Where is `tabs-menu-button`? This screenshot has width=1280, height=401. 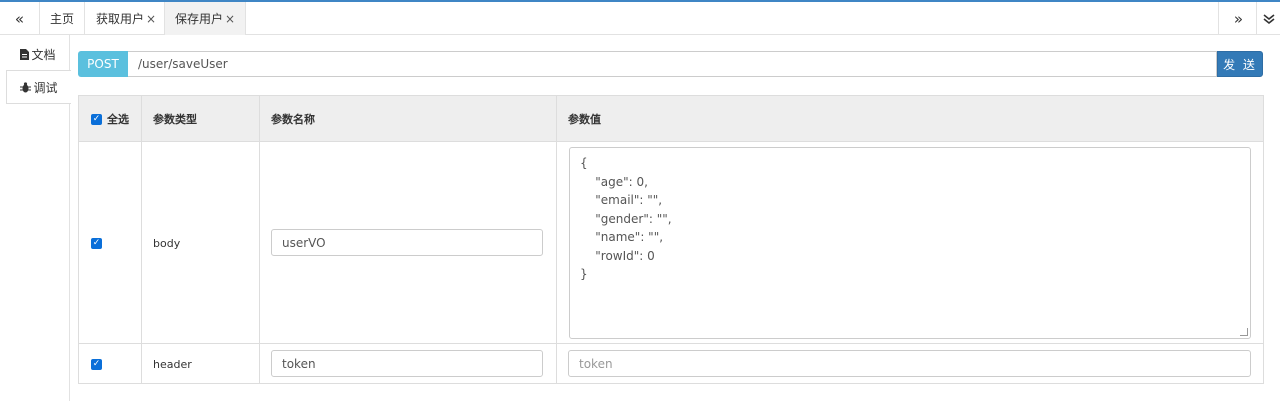
tabs-menu-button is located at coordinates (1268, 18).